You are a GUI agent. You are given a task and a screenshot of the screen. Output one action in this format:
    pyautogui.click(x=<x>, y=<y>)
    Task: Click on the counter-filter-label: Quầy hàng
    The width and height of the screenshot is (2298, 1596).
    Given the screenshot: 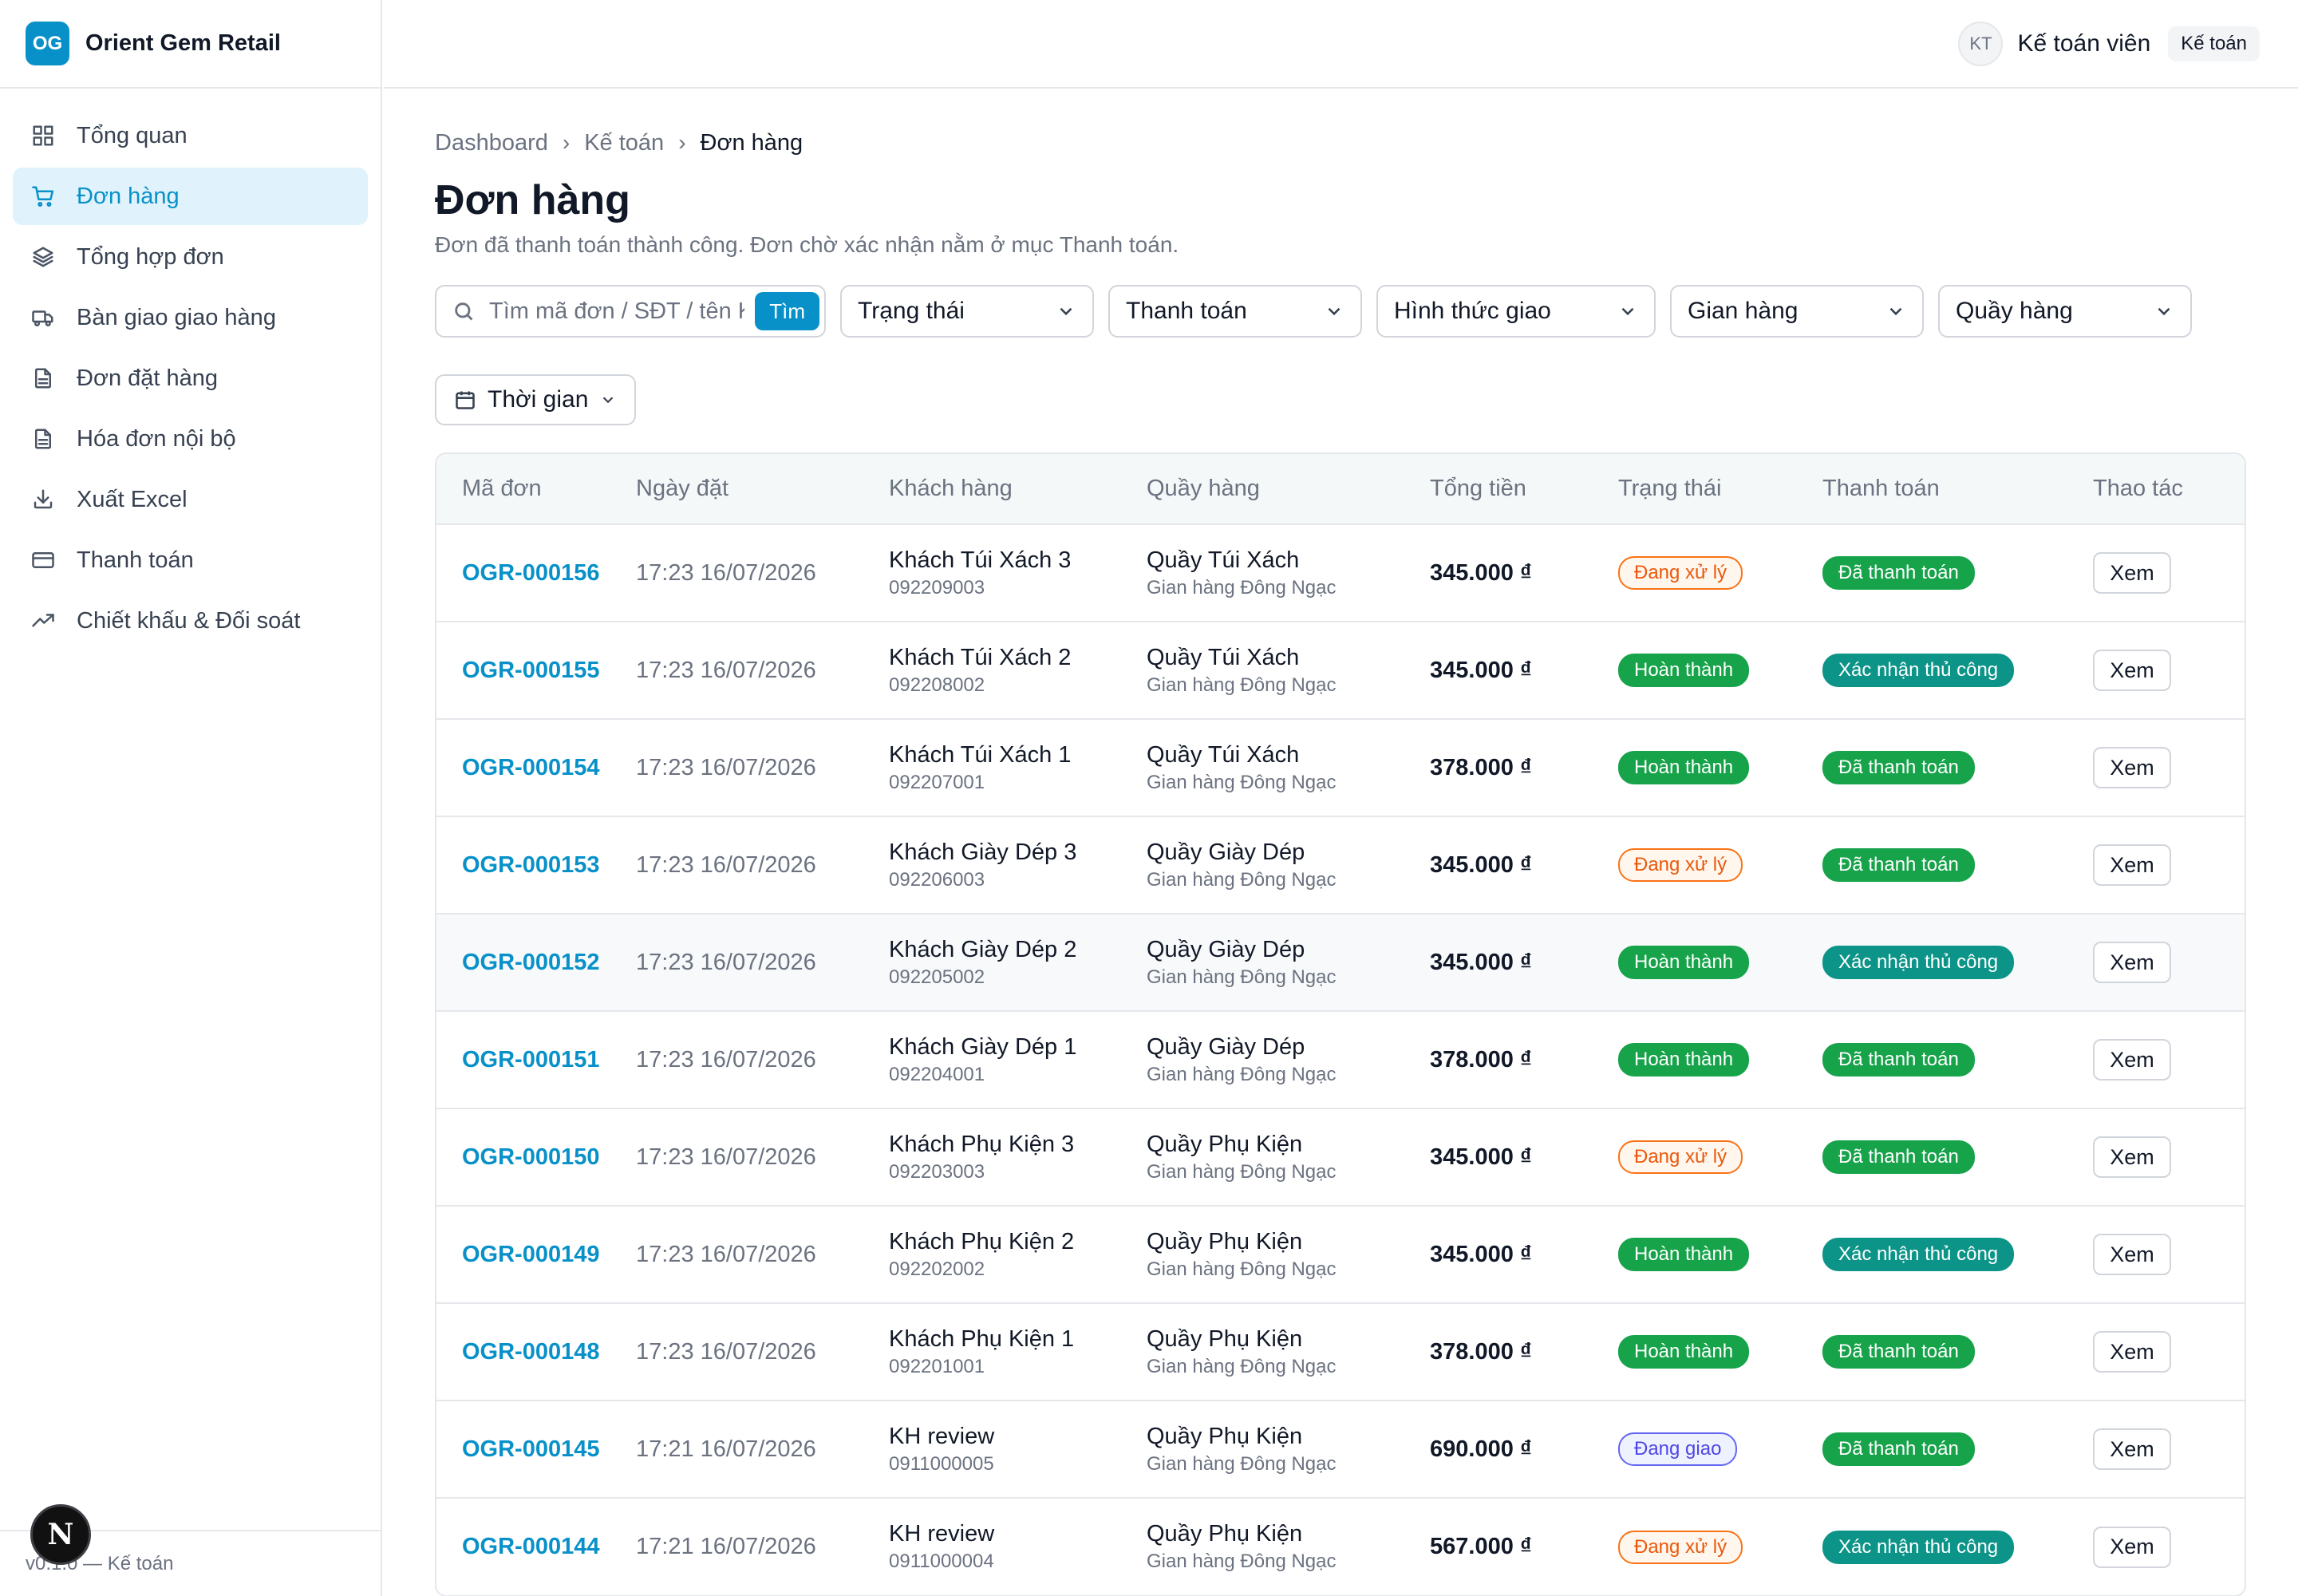 What is the action you would take?
    pyautogui.click(x=2015, y=311)
    